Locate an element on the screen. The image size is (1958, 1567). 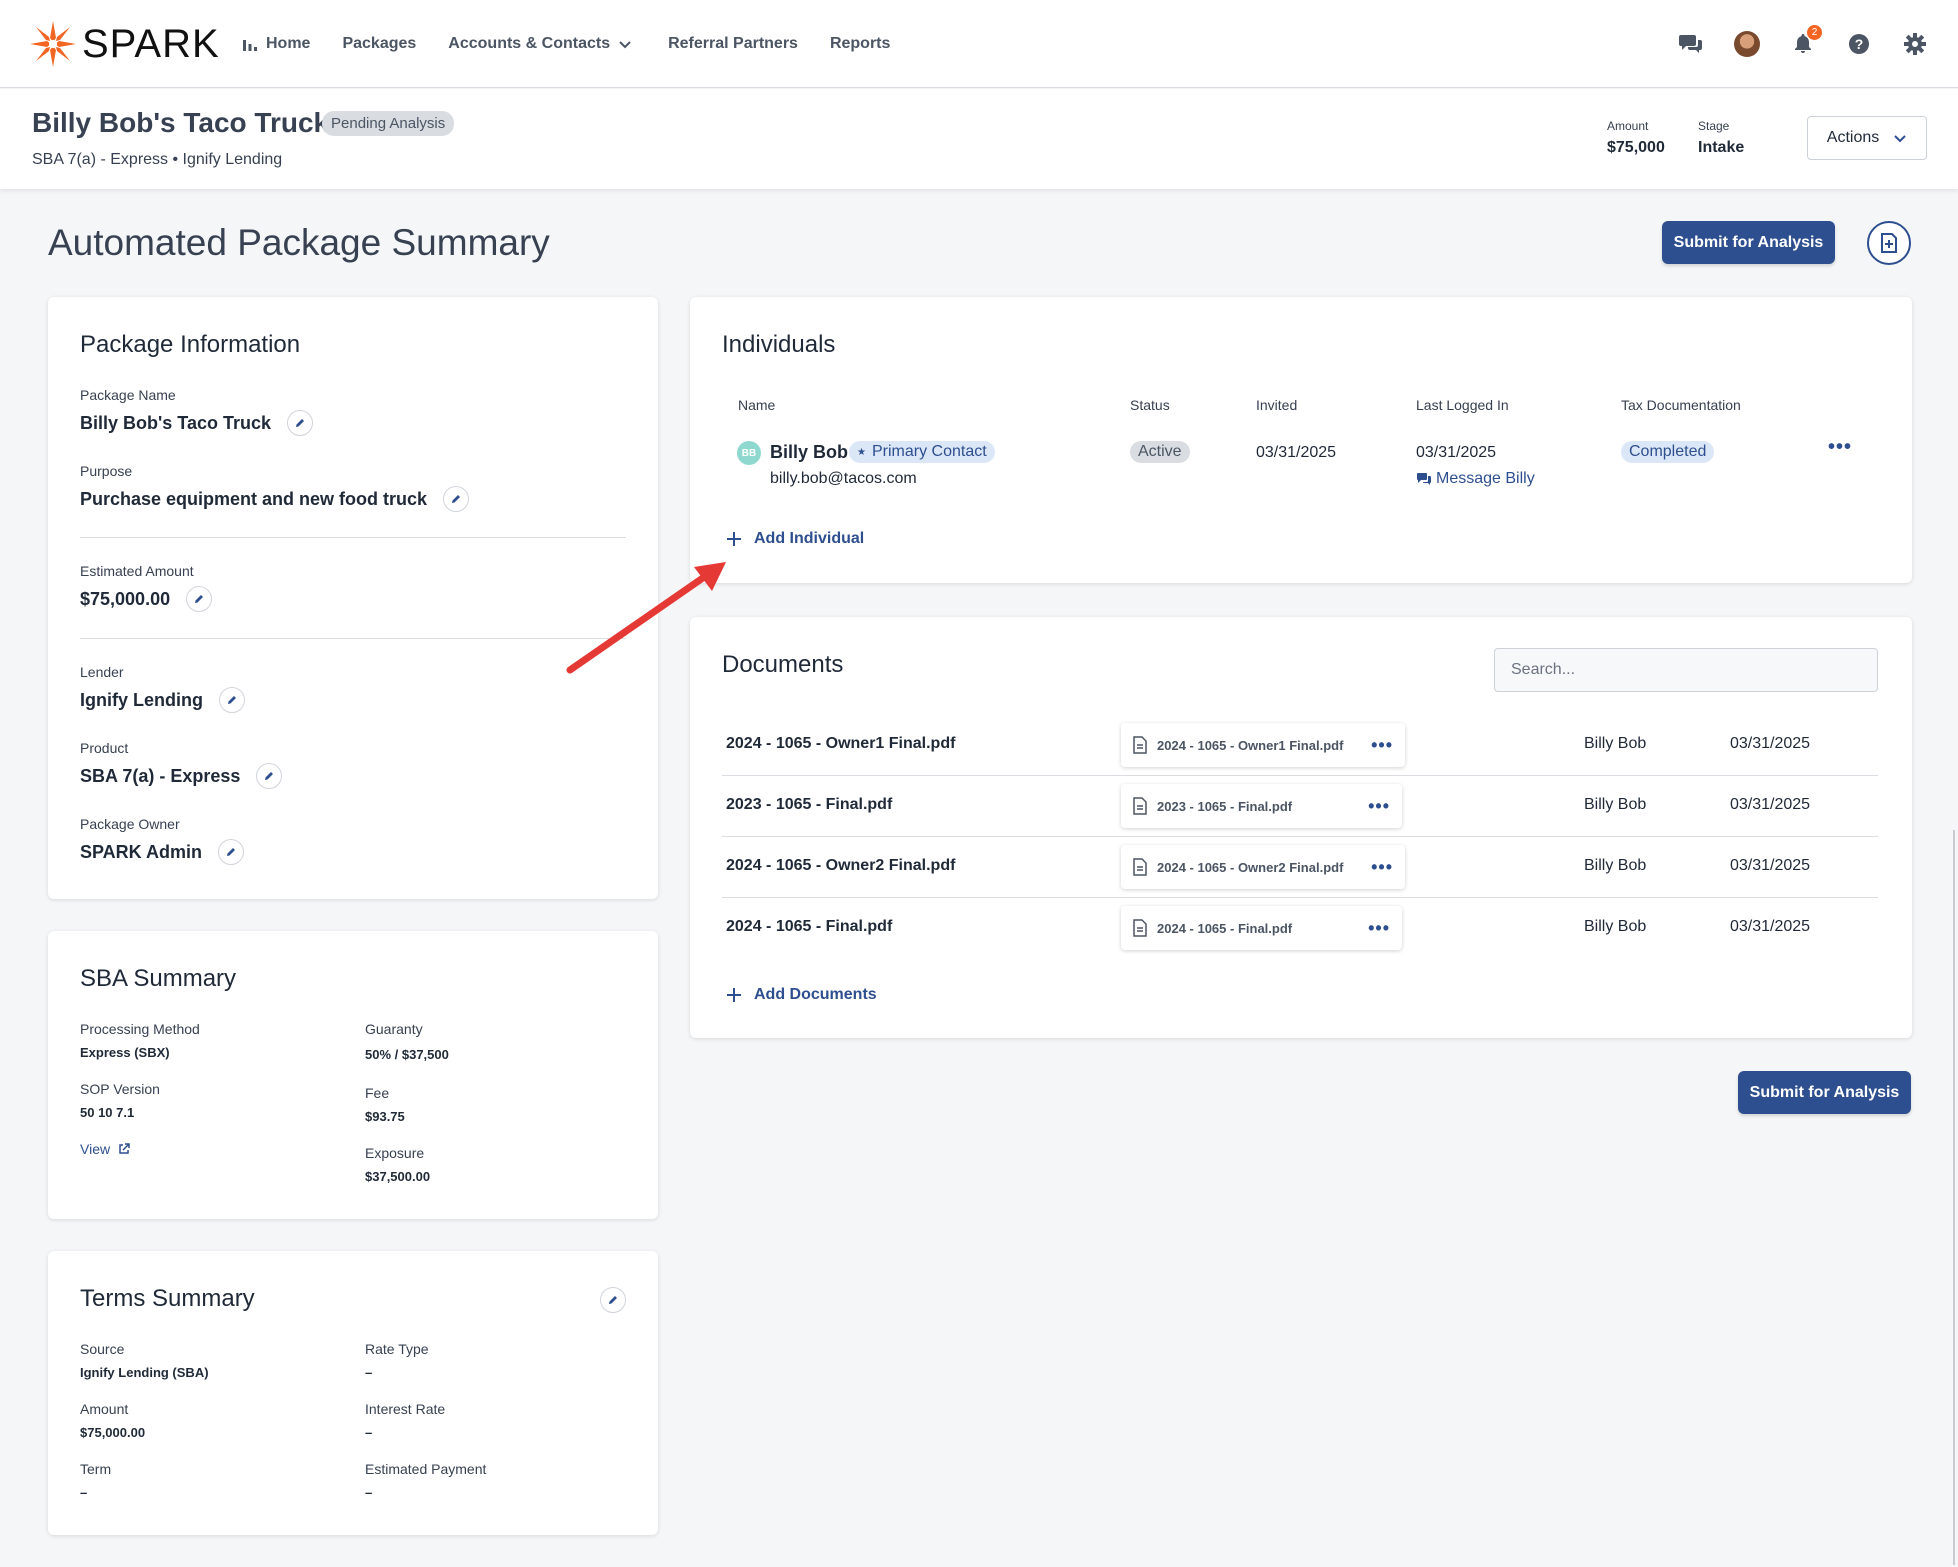
document-file-chip: 2024 - 1065 - Owner1 Final.pdf ••• is located at coordinates (1263, 745).